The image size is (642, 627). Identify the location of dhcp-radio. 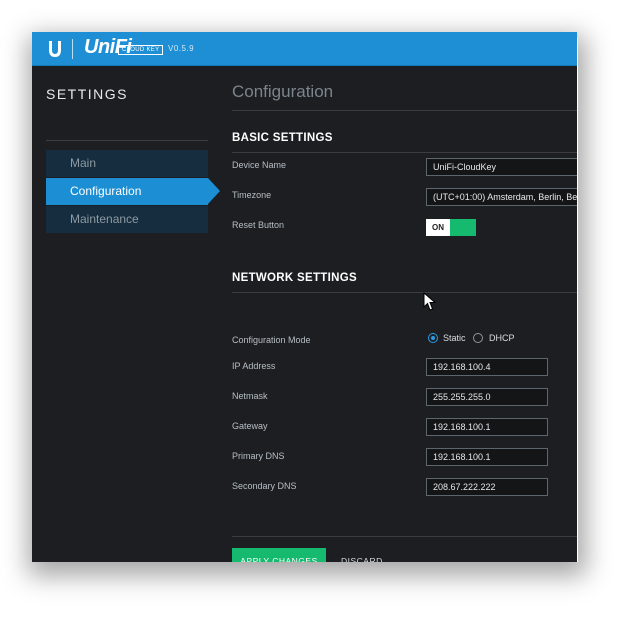
(478, 338).